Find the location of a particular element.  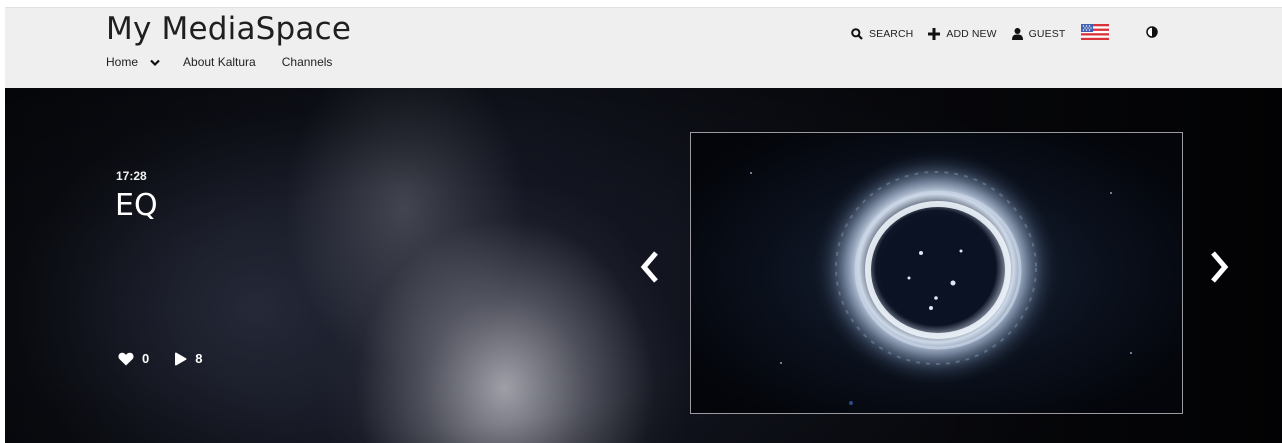

search-label: SEARCH is located at coordinates (891, 34).